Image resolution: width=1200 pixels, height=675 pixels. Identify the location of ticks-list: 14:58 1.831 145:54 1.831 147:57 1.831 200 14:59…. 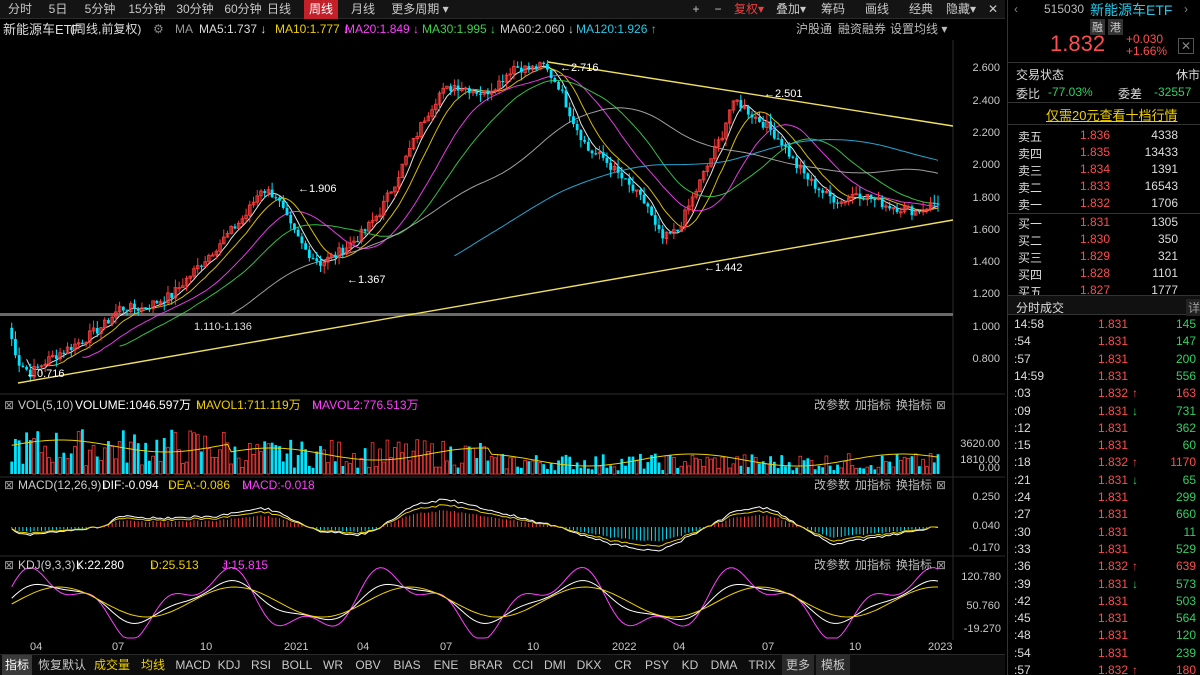
(1104, 496).